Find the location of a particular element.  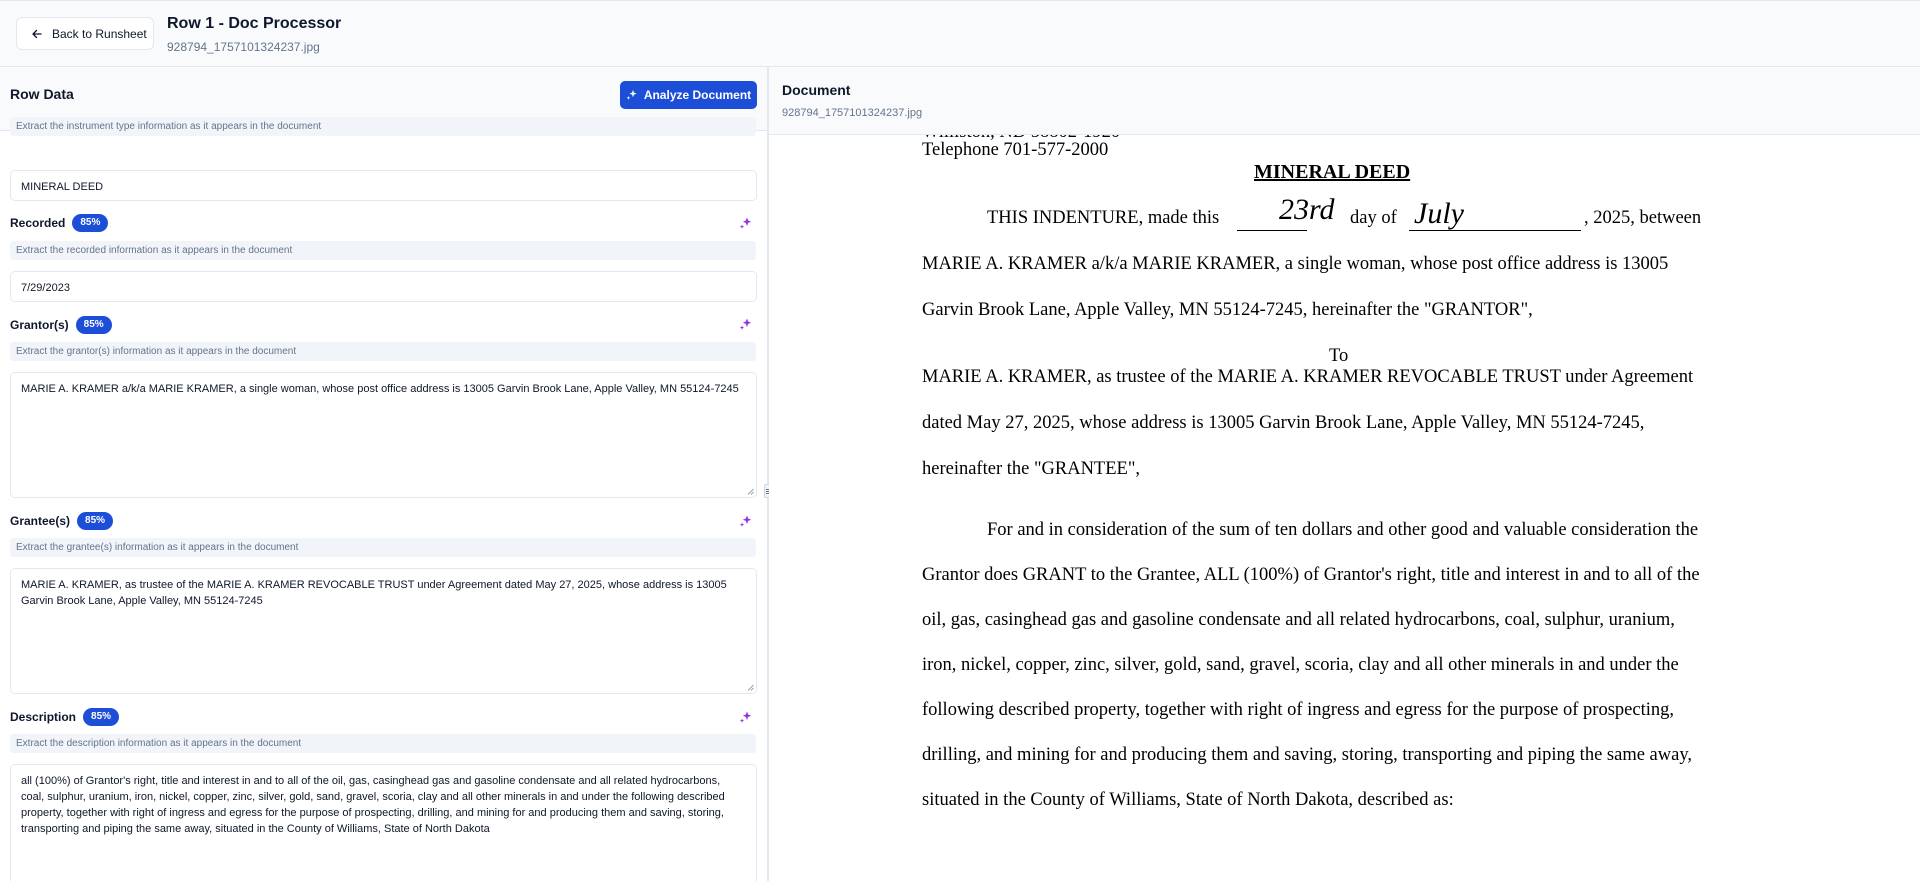

recorded-field: 7/29/2023 is located at coordinates (383, 286).